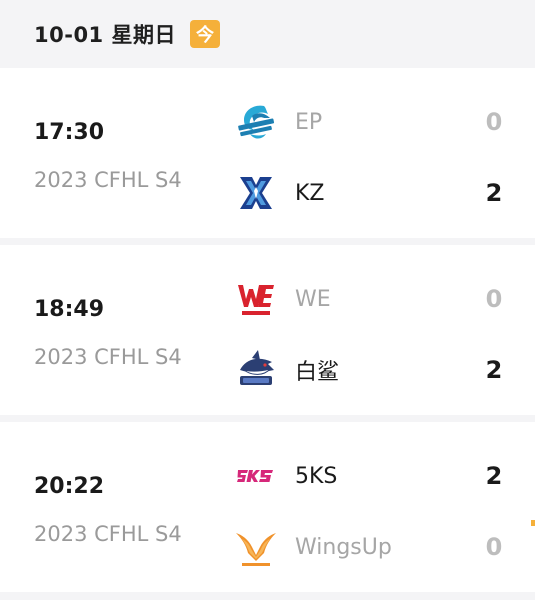  I want to click on edge-indicator, so click(533, 523).